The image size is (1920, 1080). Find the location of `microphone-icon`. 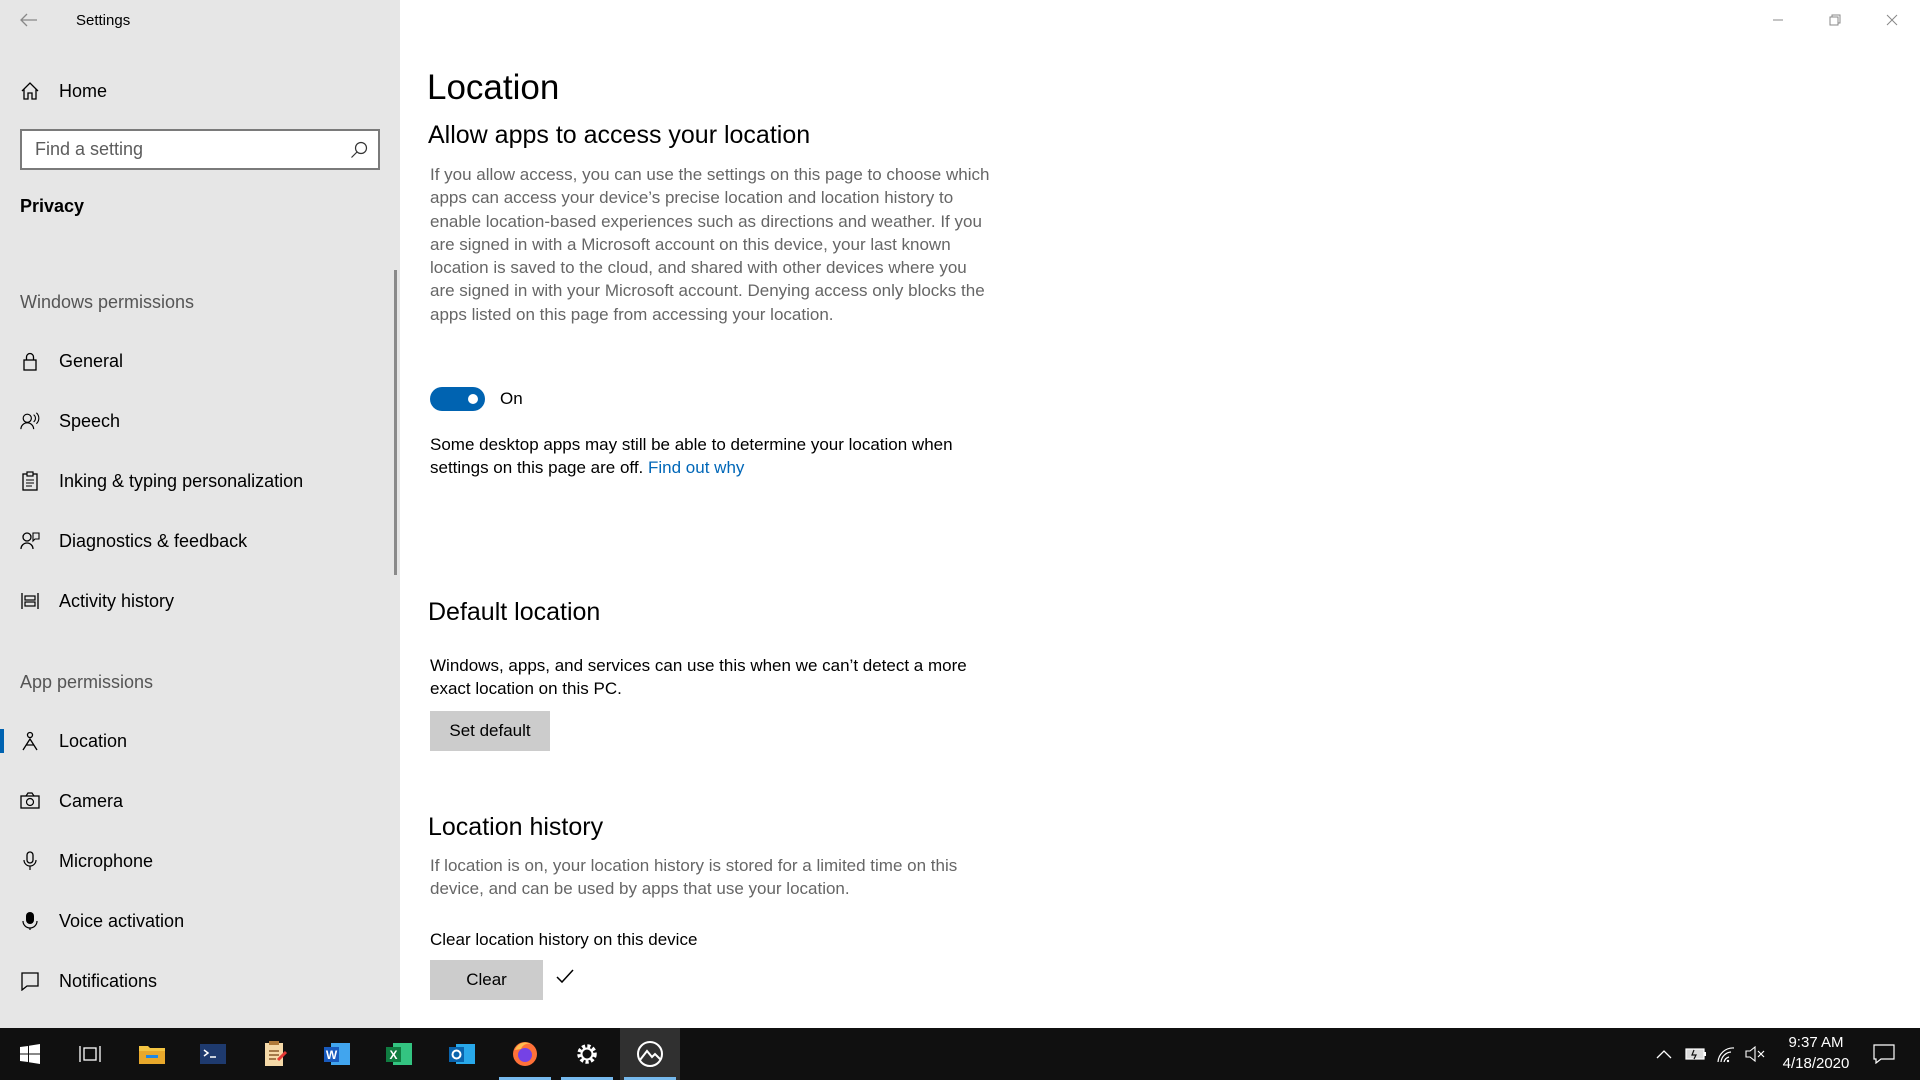

microphone-icon is located at coordinates (30, 861).